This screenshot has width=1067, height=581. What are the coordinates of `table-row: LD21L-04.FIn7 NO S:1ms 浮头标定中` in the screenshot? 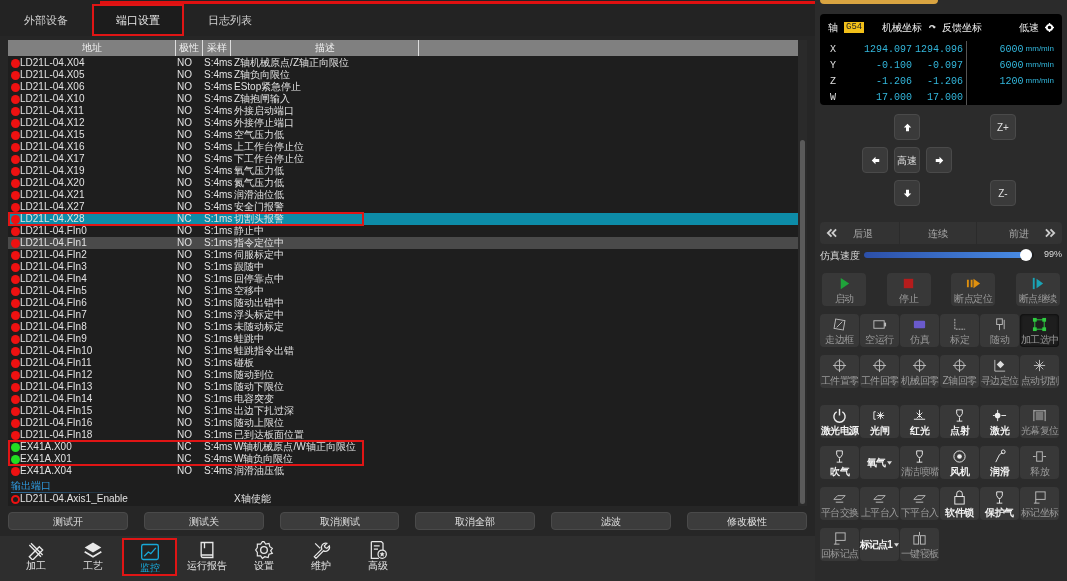 It's located at (403, 315).